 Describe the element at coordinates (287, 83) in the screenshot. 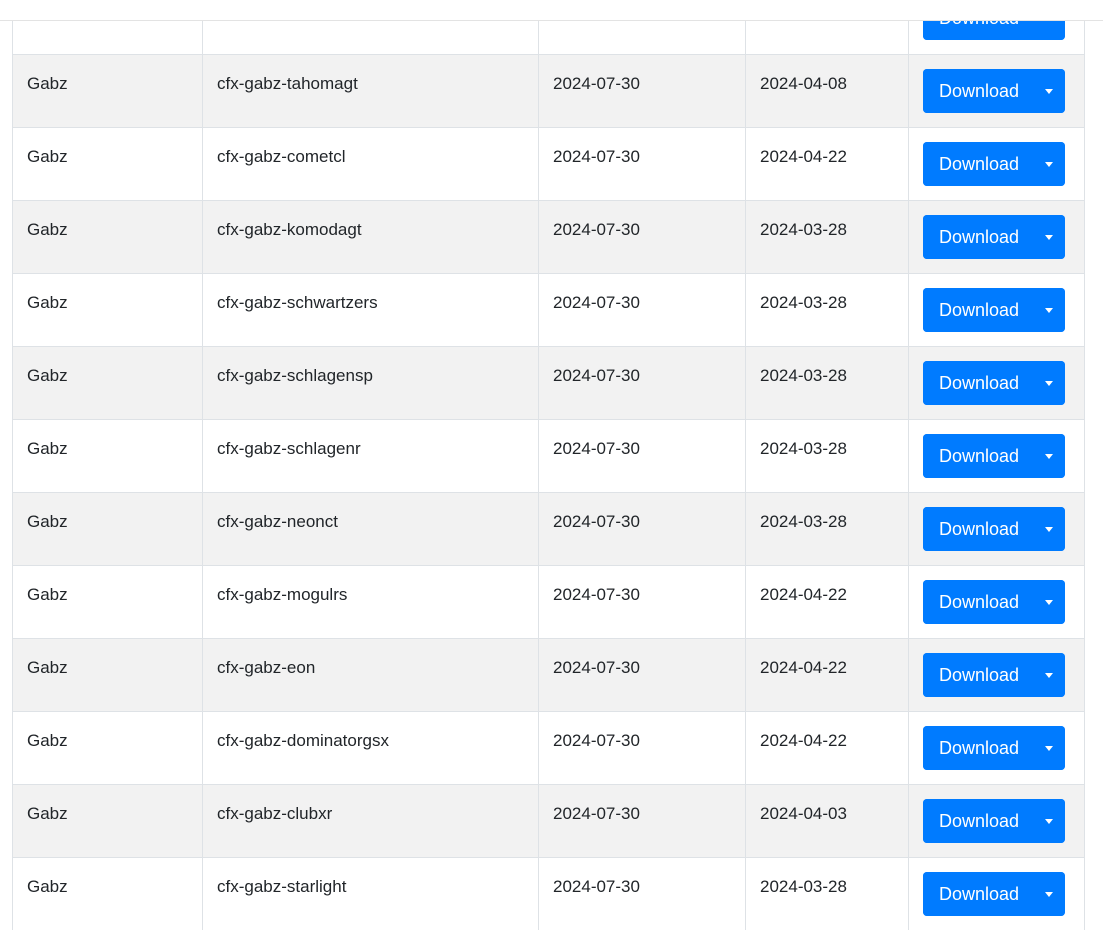

I see `resource-name-text: cfx-gabz-tahomagt` at that location.